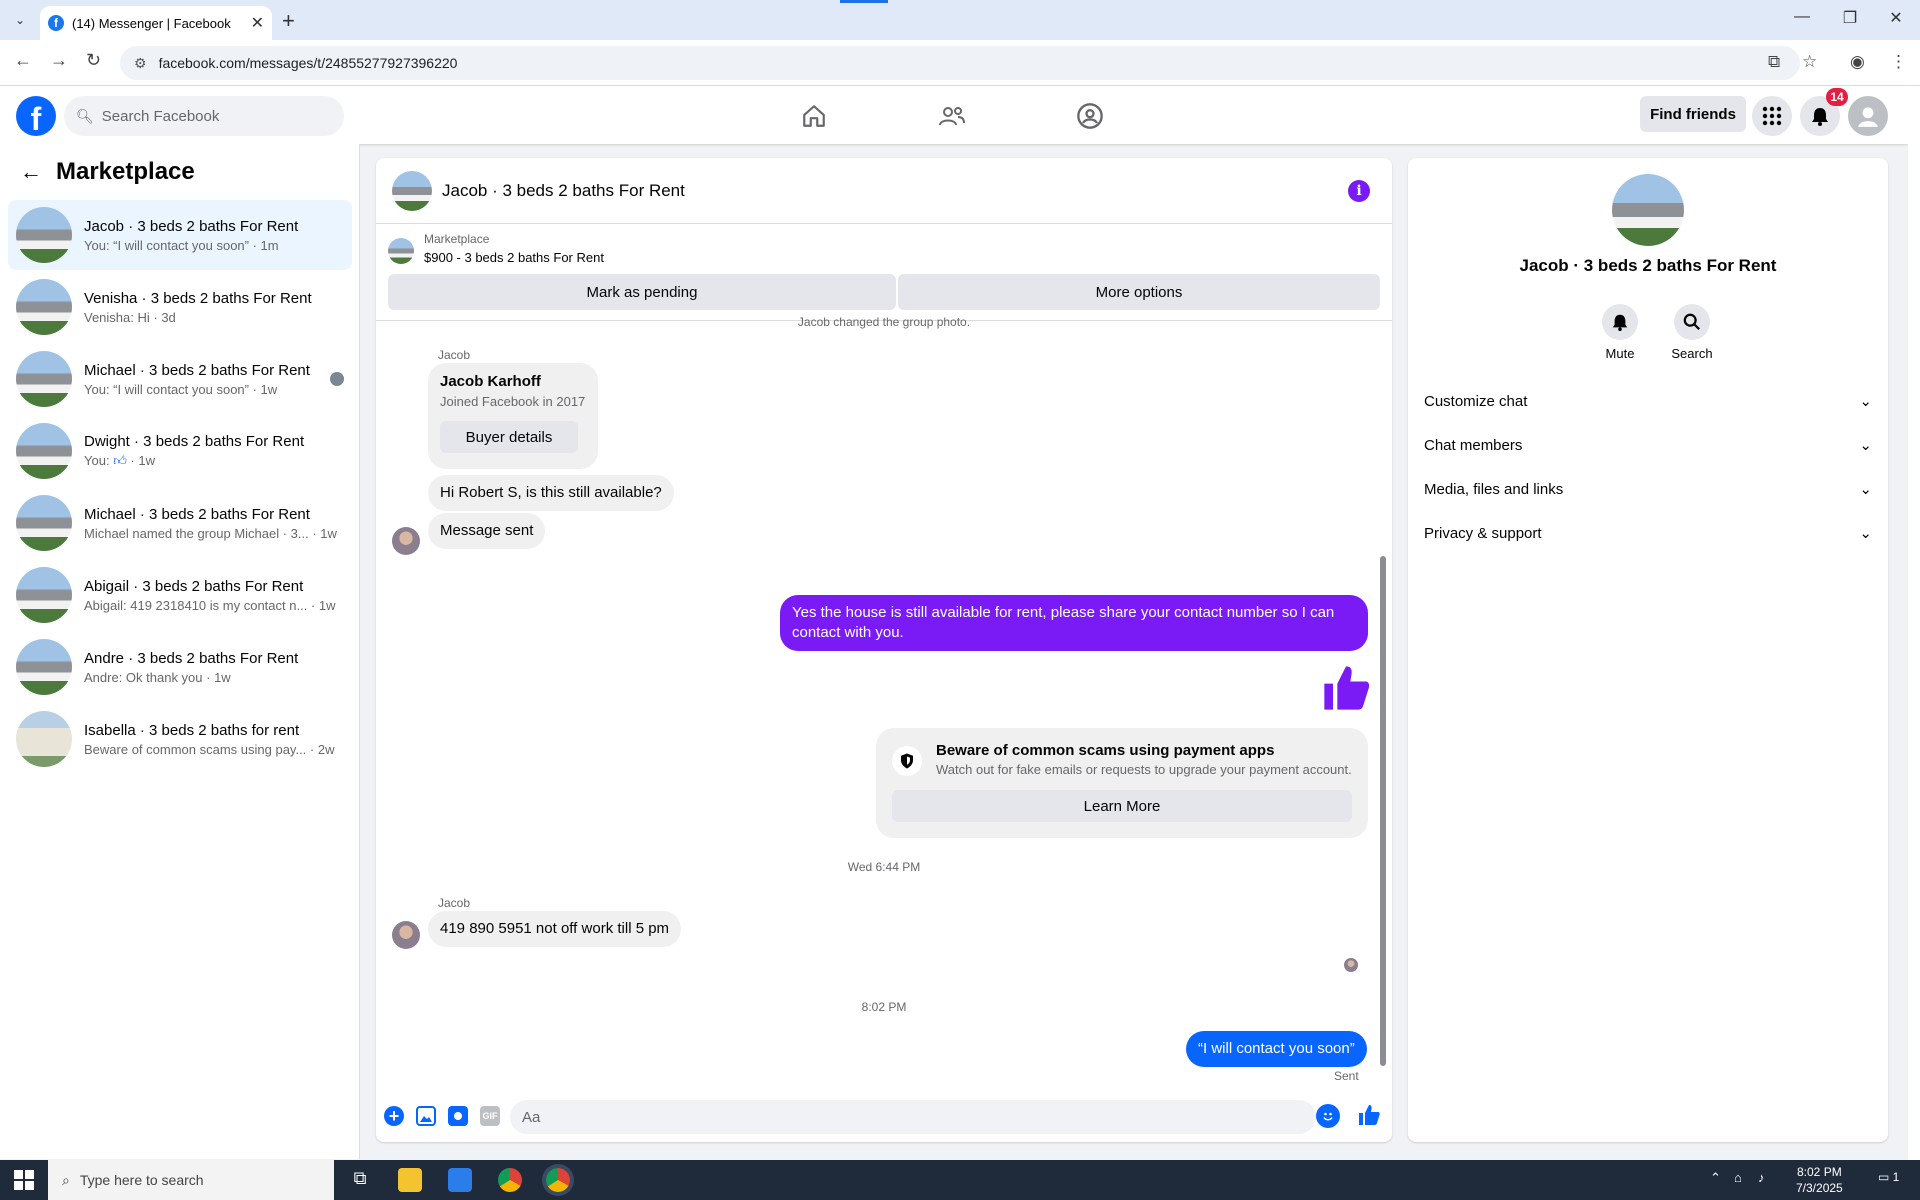  Describe the element at coordinates (192, 730) in the screenshot. I see `conversation-name: Isabella · 3 beds 2 baths for rent` at that location.